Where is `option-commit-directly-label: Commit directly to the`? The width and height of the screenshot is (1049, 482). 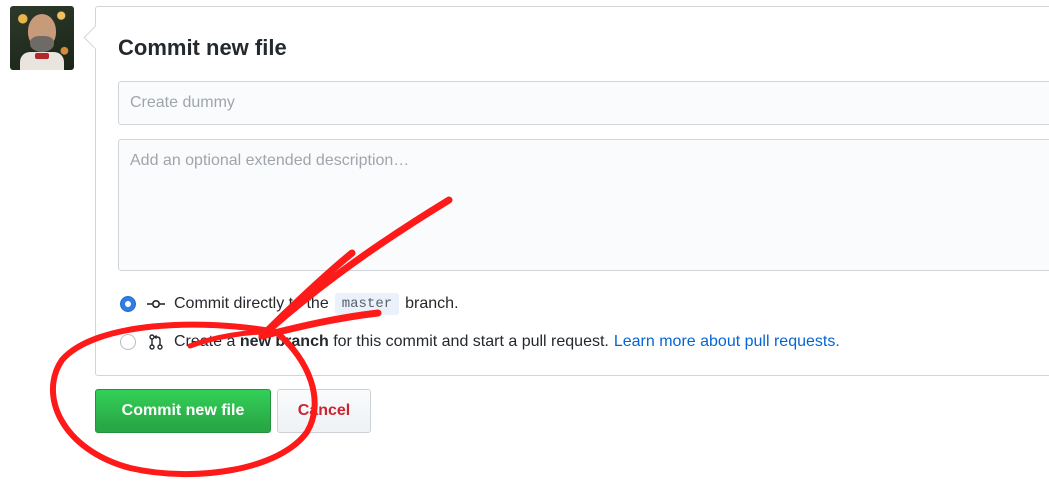 option-commit-directly-label: Commit directly to the is located at coordinates (251, 303).